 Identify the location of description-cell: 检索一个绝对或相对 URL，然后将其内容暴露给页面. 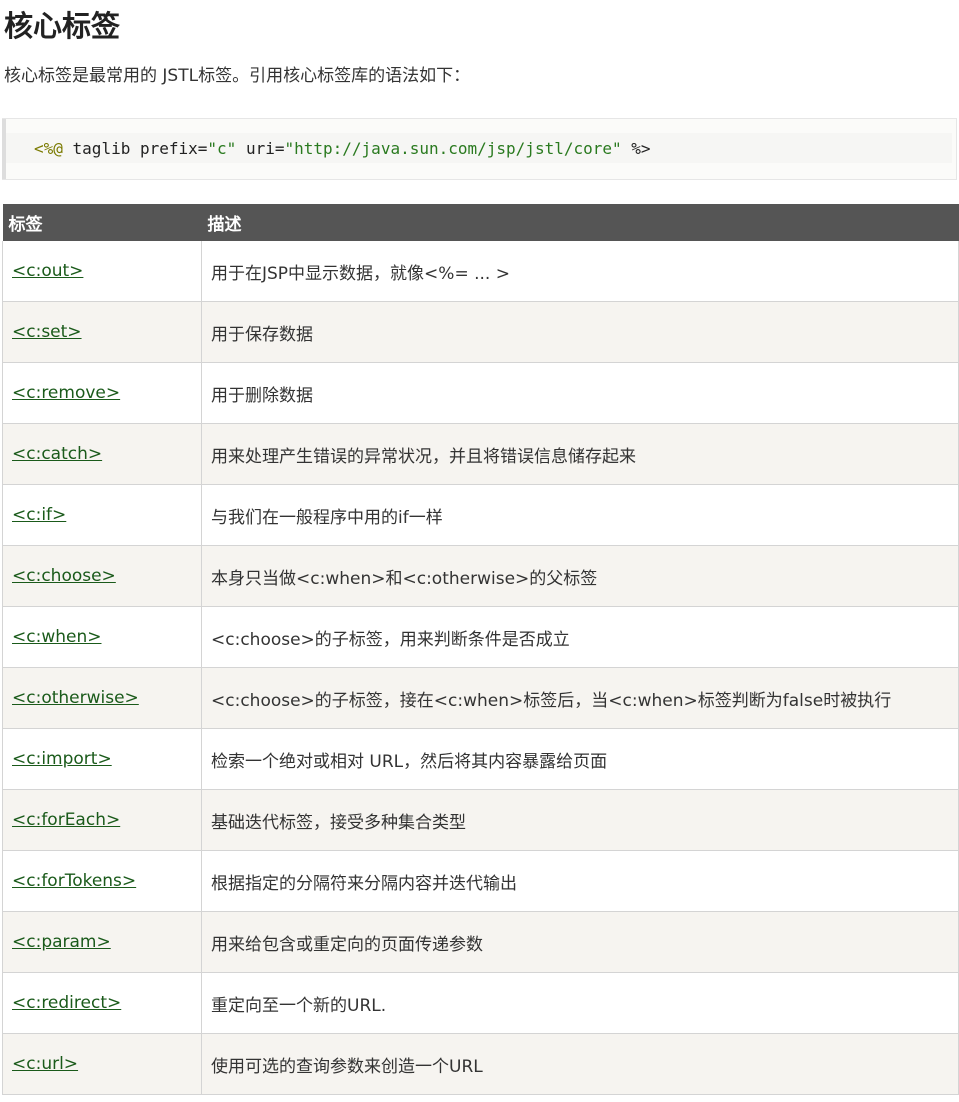
(580, 759).